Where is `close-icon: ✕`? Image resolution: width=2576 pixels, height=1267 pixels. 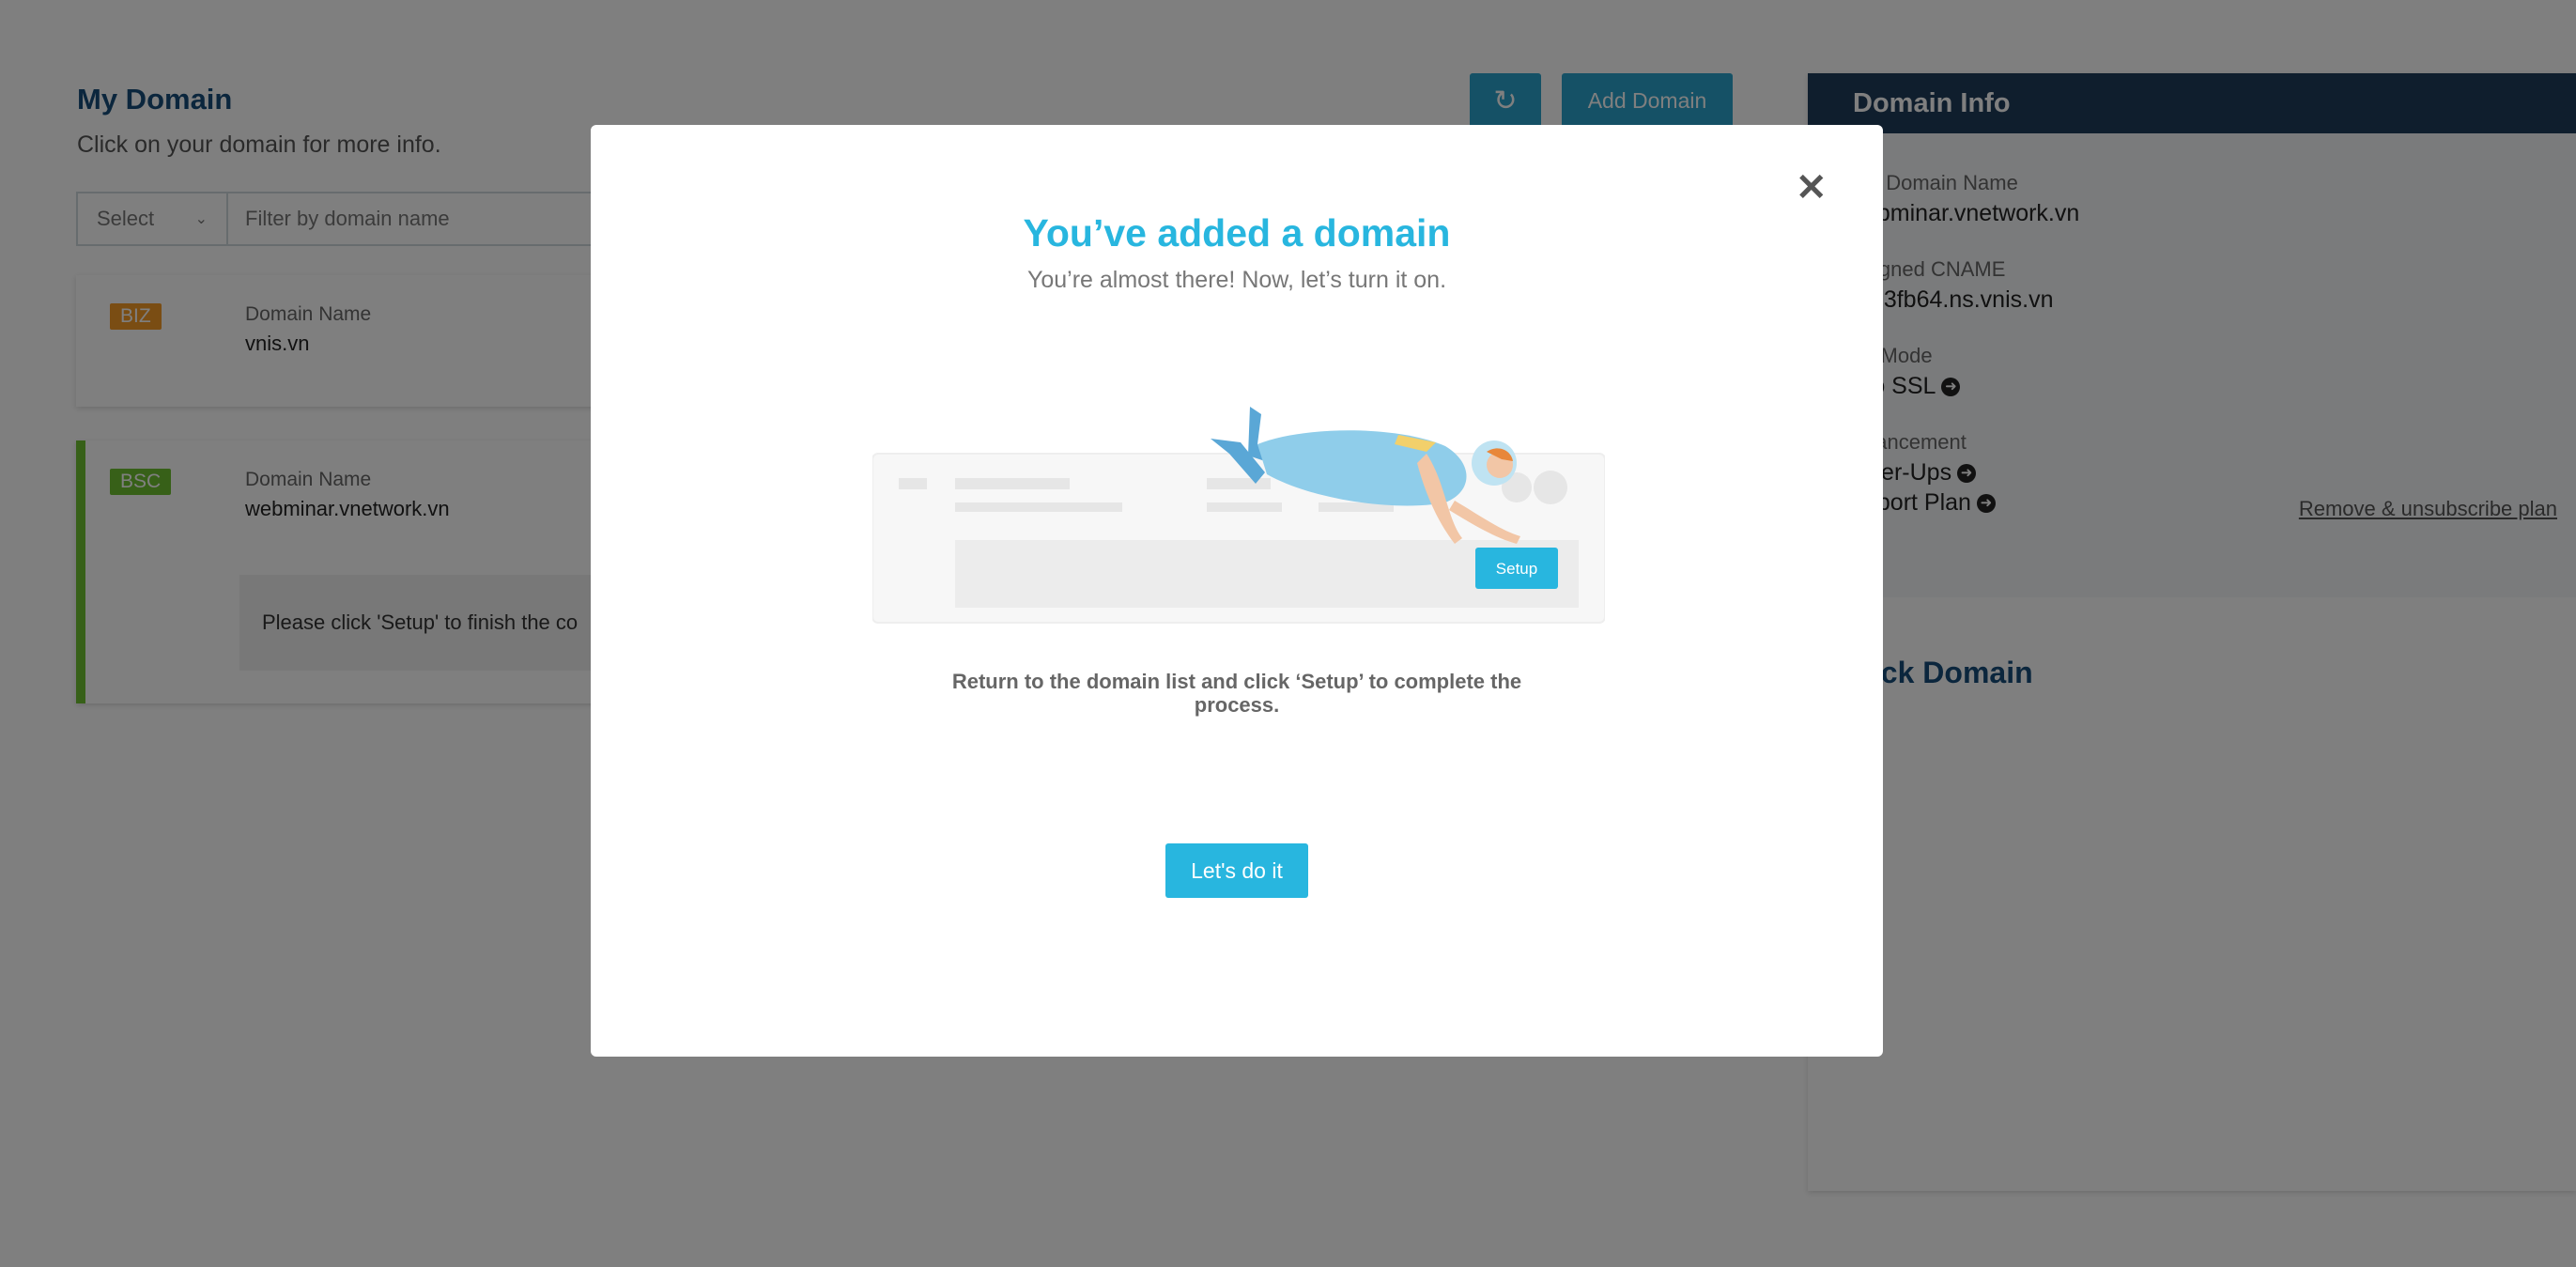 close-icon: ✕ is located at coordinates (1812, 188).